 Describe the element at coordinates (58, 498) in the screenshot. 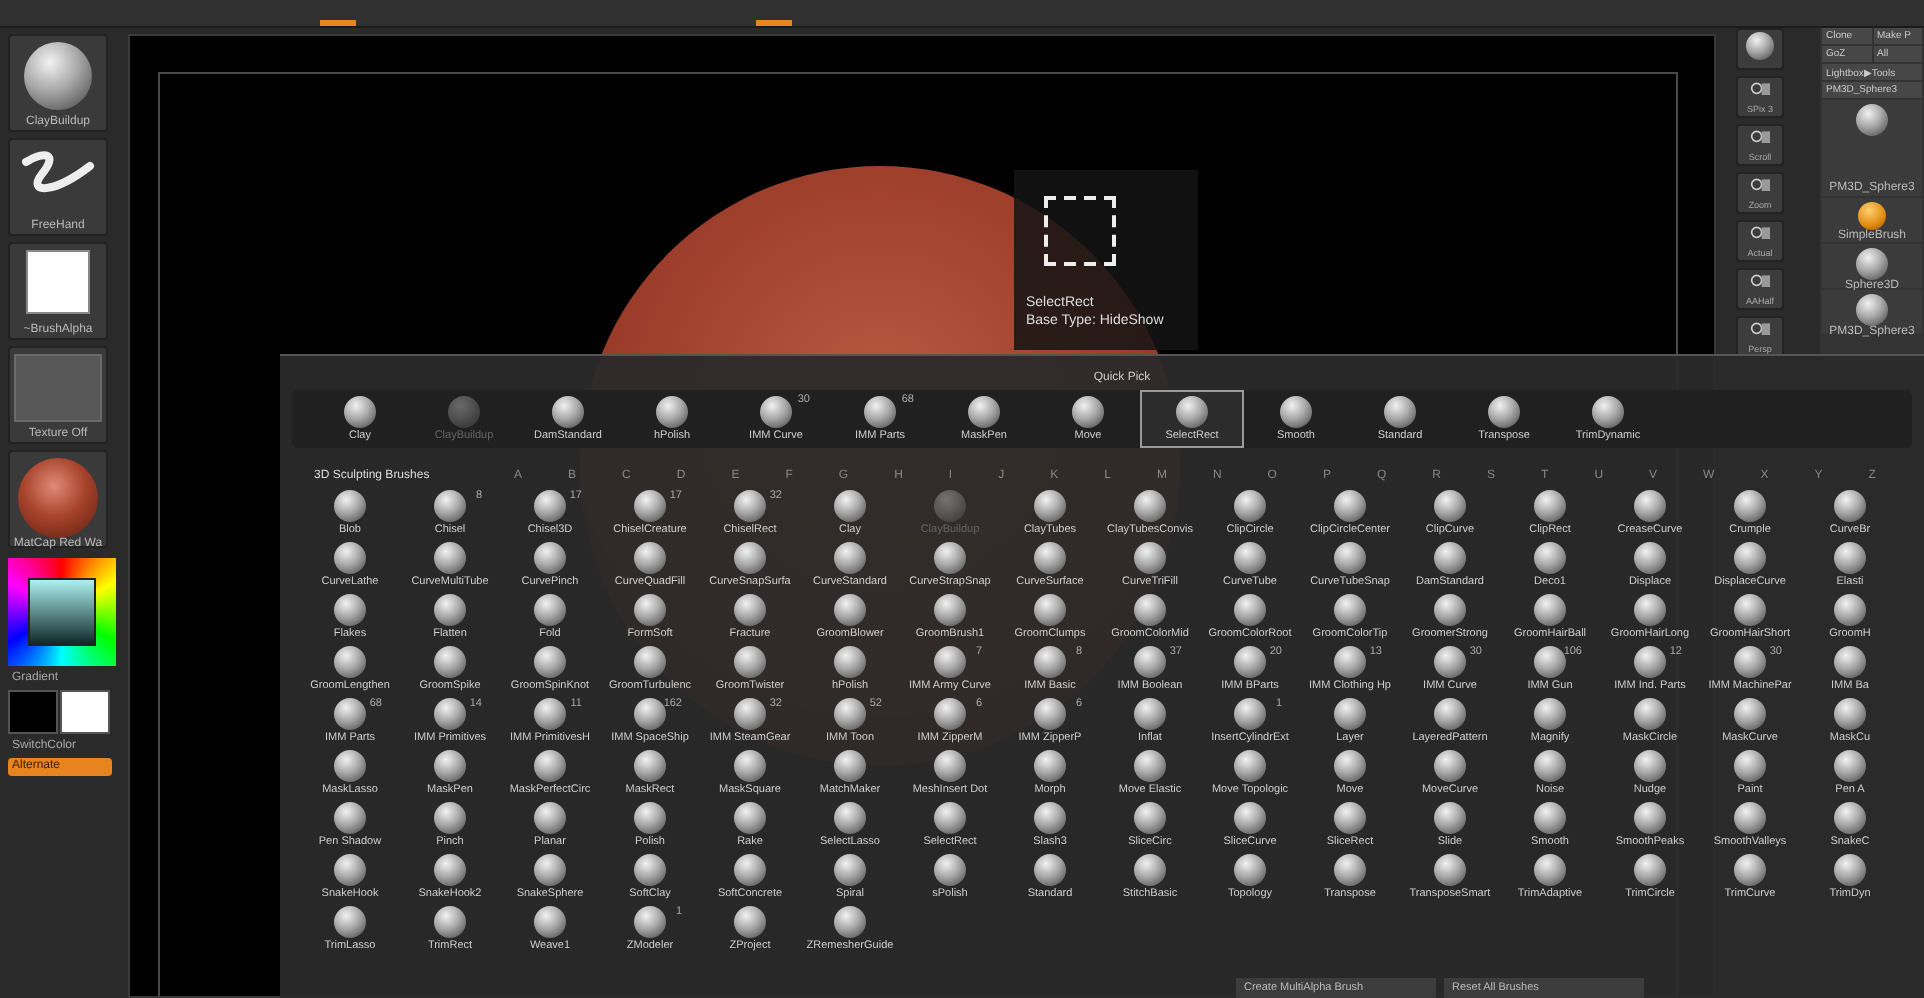

I see `material-sphere` at that location.